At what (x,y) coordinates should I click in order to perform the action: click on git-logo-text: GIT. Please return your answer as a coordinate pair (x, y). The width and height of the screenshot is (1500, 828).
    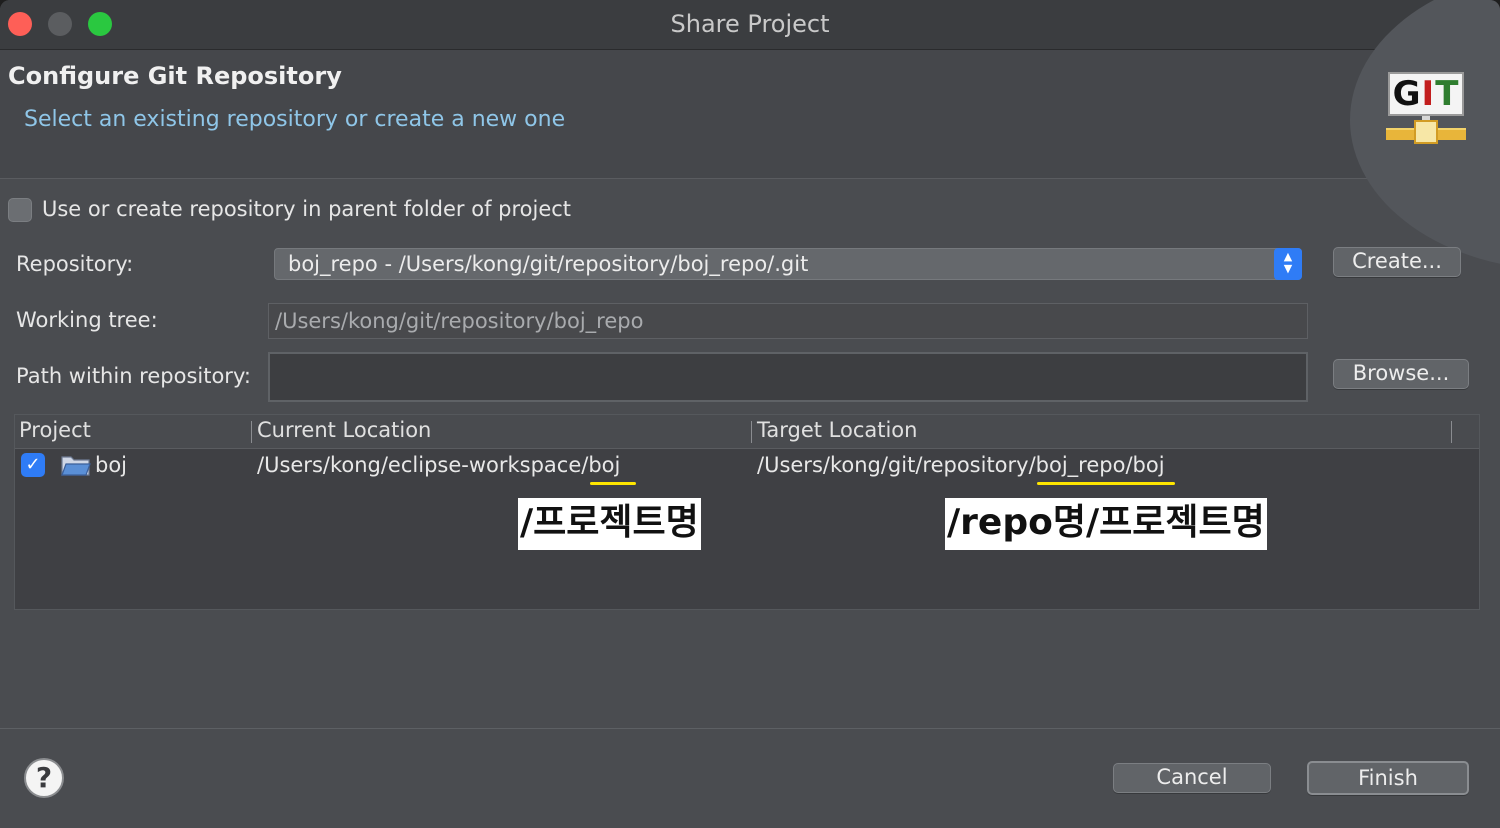
    Looking at the image, I should click on (1426, 94).